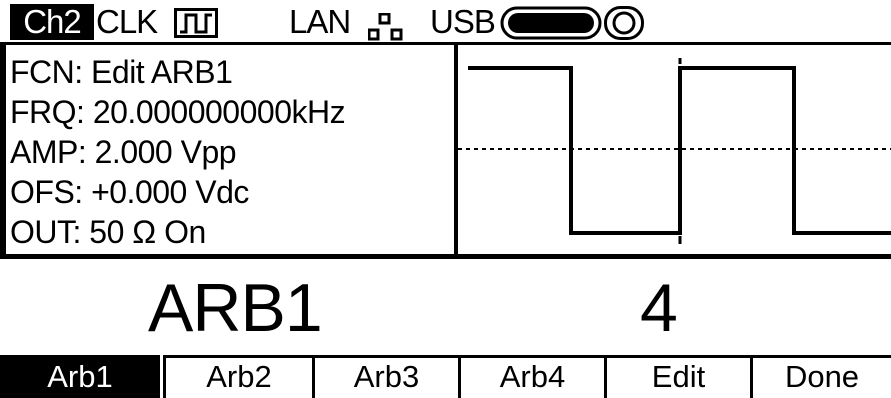 The height and width of the screenshot is (398, 891). Describe the element at coordinates (320, 21) in the screenshot. I see `lan-label: LAN` at that location.